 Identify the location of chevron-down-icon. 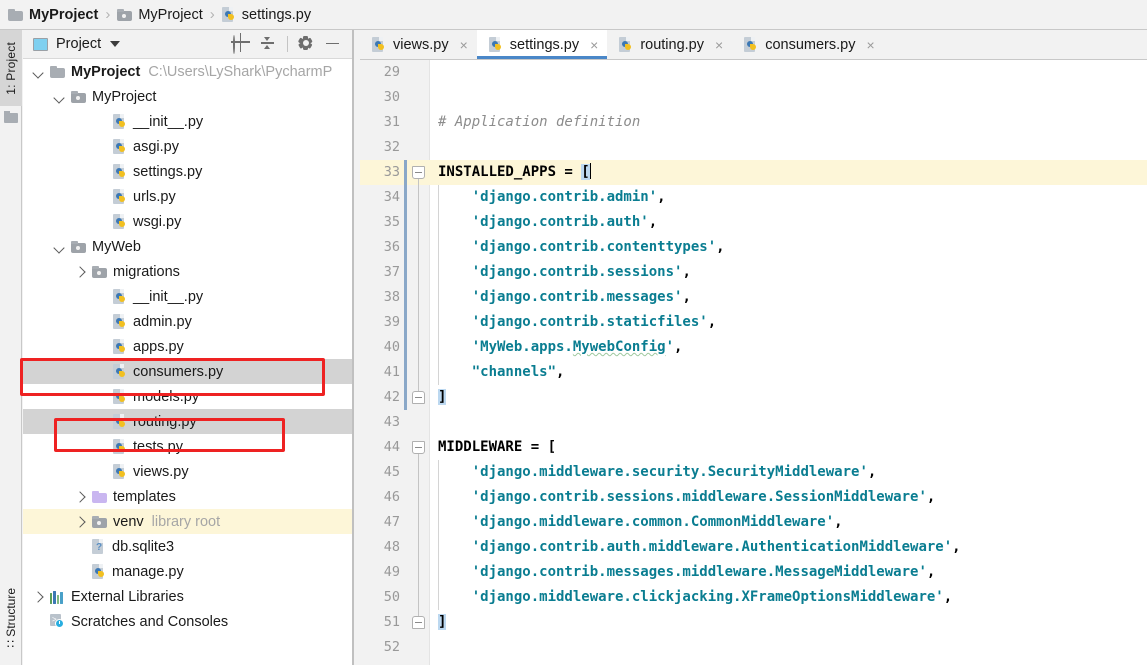
(115, 44).